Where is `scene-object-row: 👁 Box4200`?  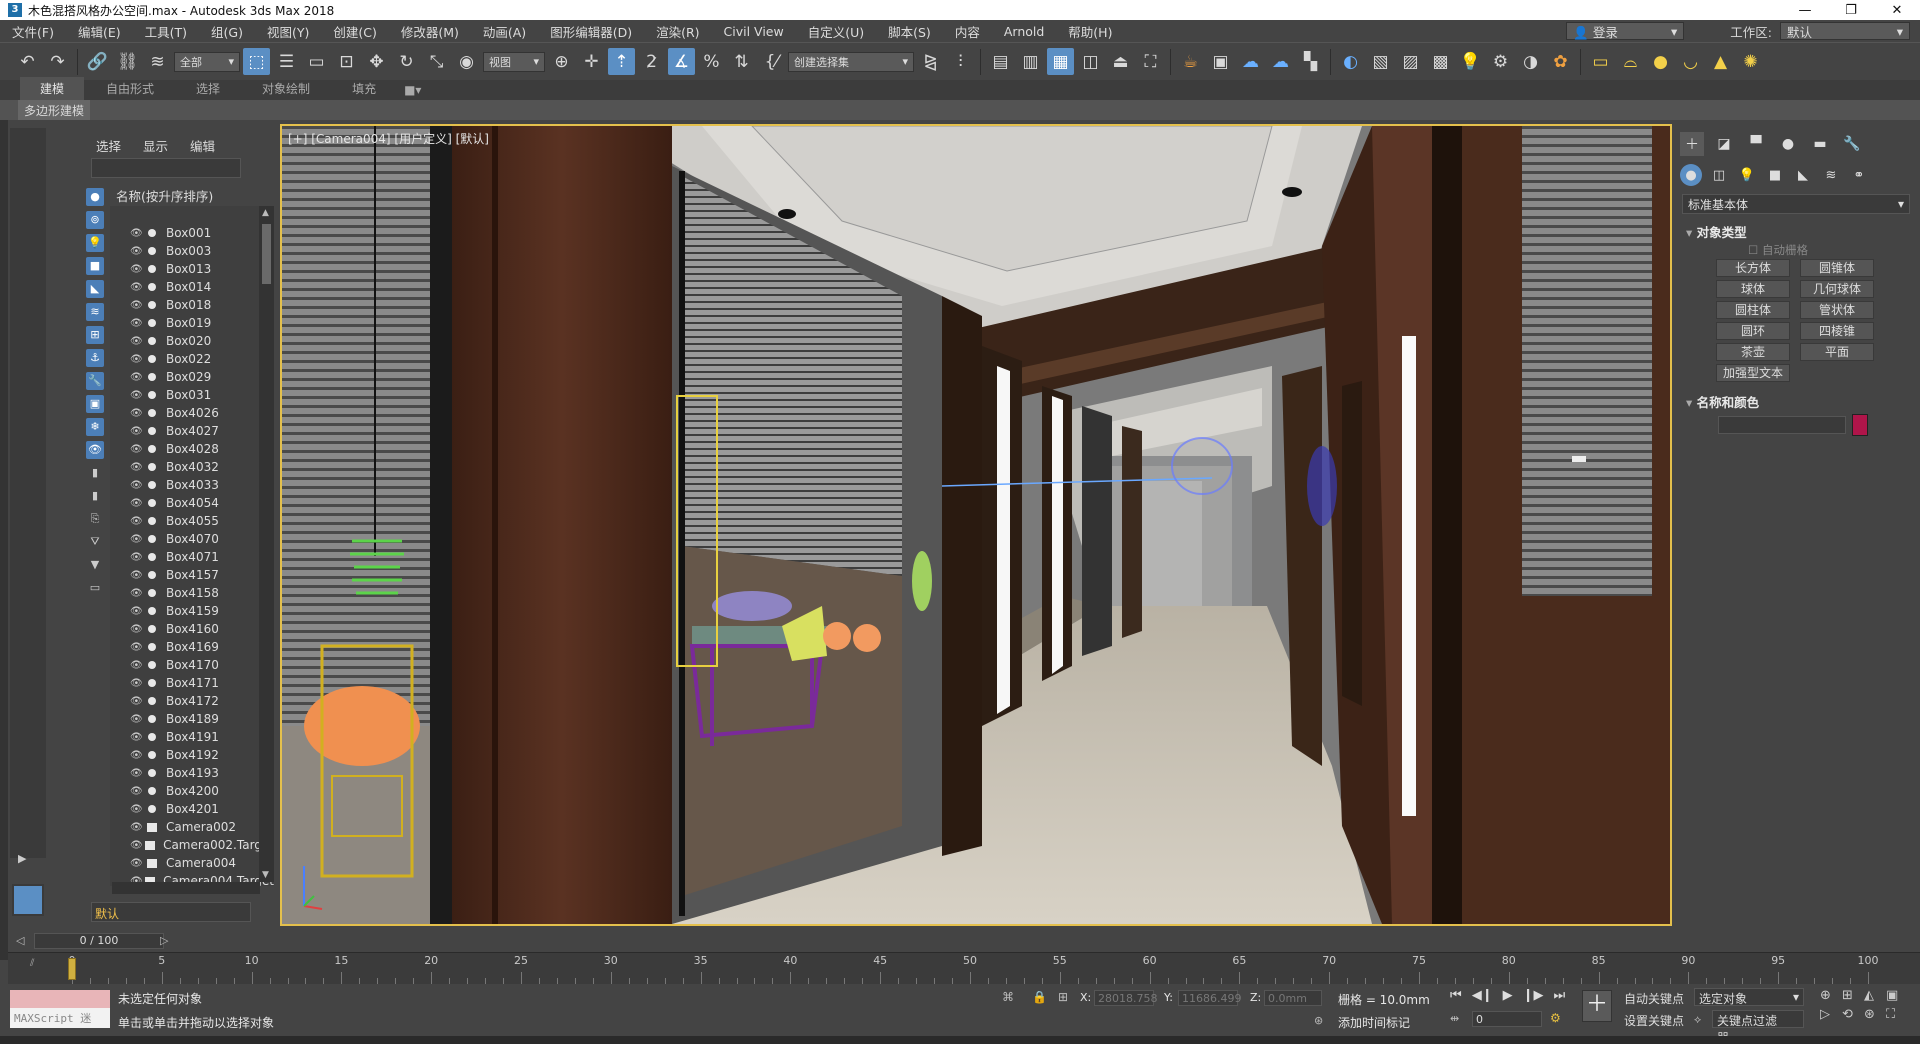
scene-object-row: 👁 Box4200 is located at coordinates (192, 791).